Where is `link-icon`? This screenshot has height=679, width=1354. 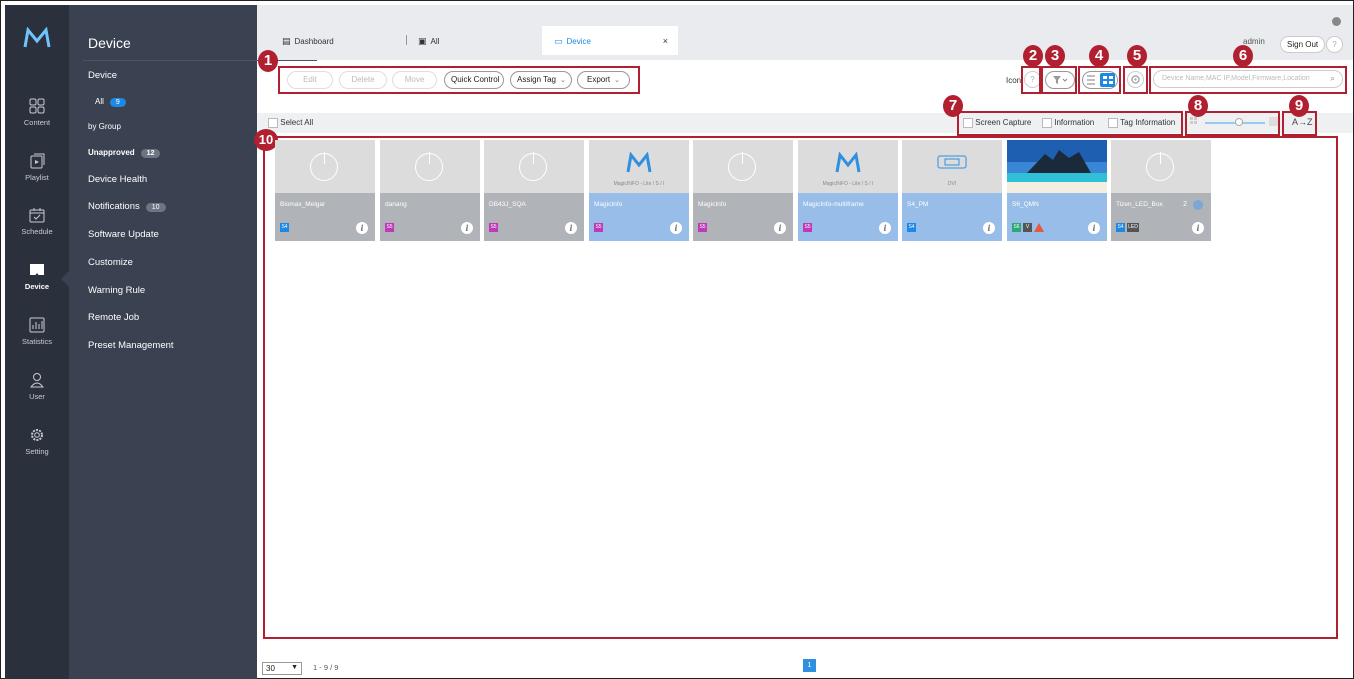 link-icon is located at coordinates (1198, 205).